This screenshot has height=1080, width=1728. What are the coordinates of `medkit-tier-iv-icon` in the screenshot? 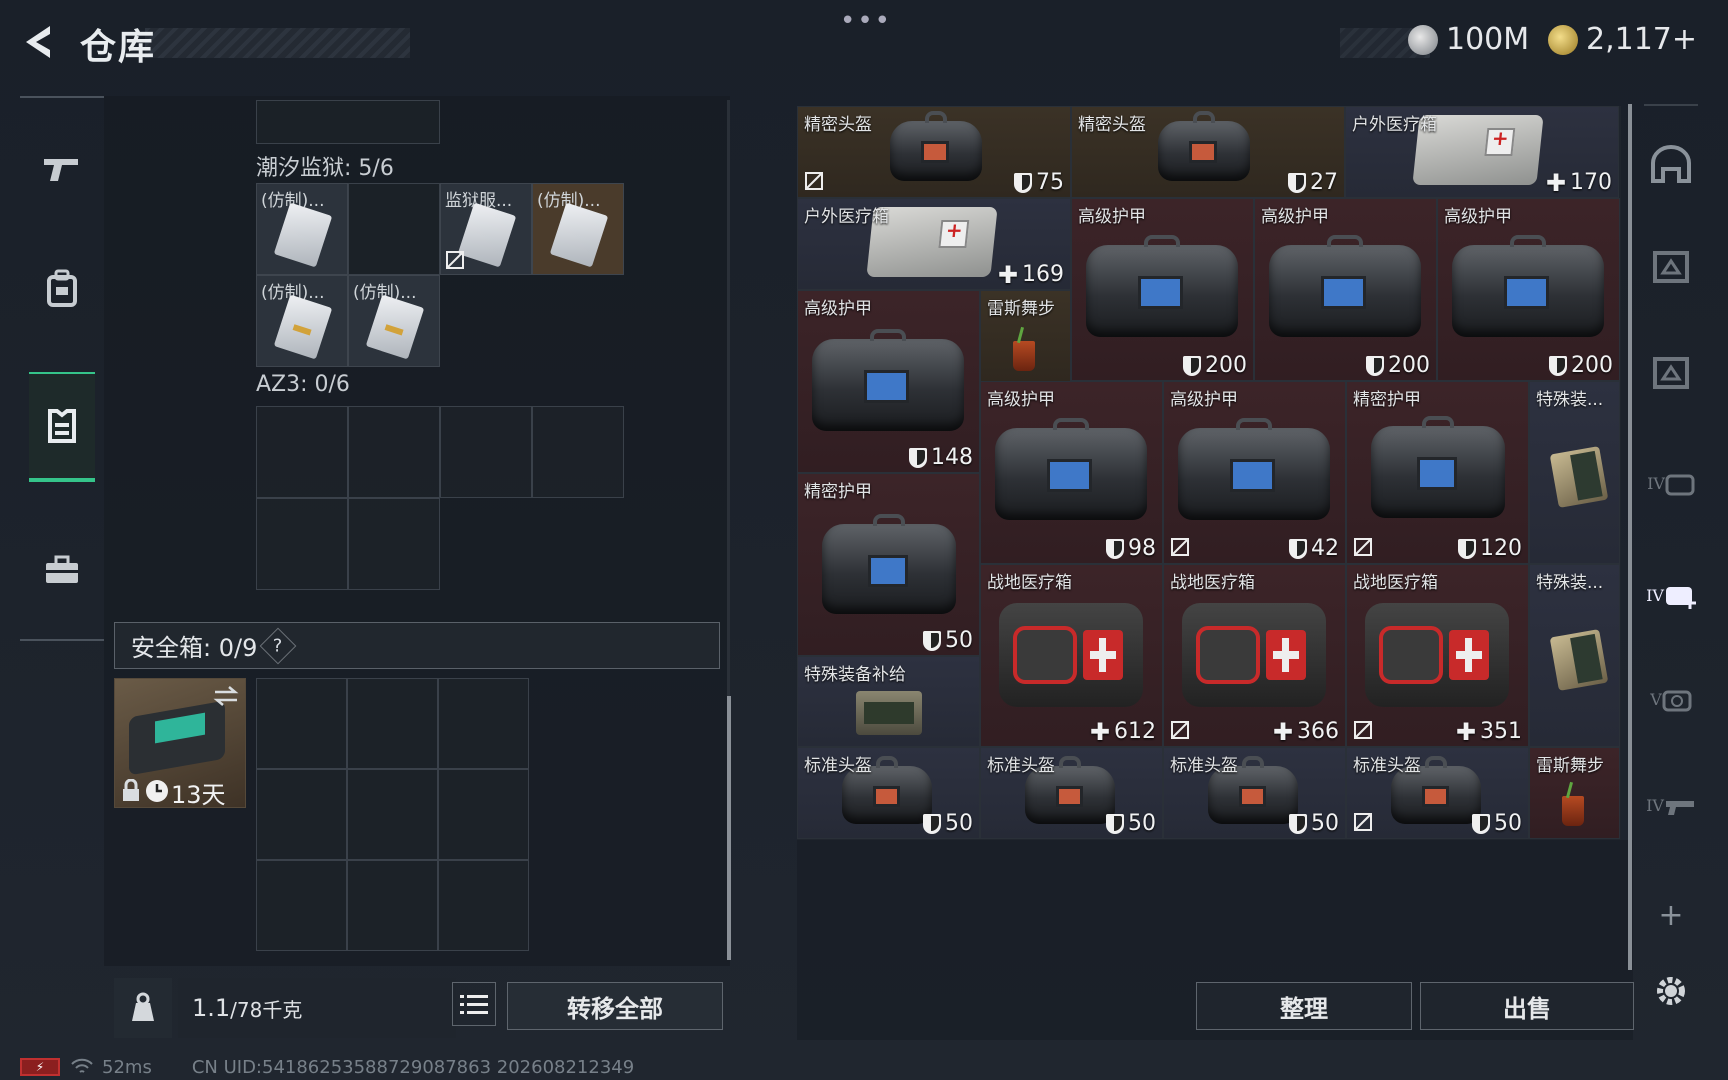 It's located at (1680, 485).